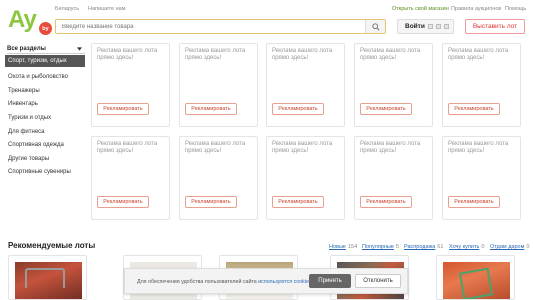 The width and height of the screenshot is (533, 300). Describe the element at coordinates (397, 247) in the screenshot. I see `filter-count: 5` at that location.